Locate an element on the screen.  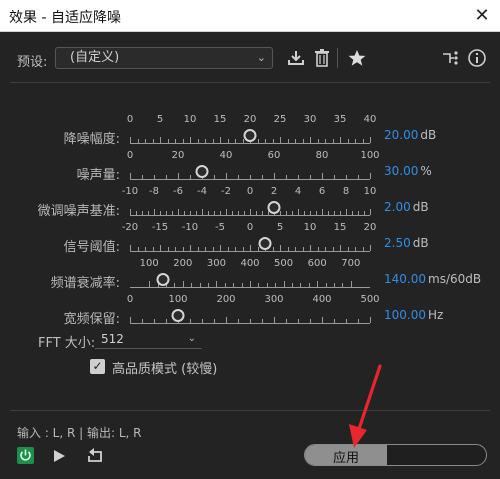
slider-tick-label: 40 is located at coordinates (370, 119).